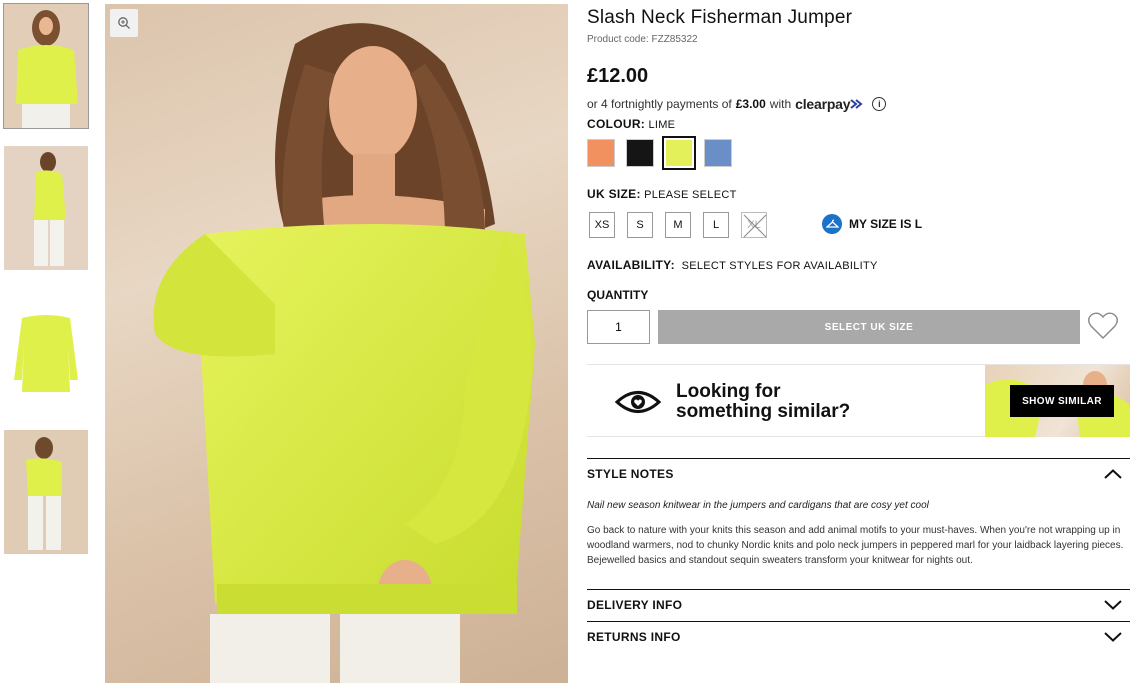 The height and width of the screenshot is (683, 1136). What do you see at coordinates (640, 153) in the screenshot?
I see `swatch-black` at bounding box center [640, 153].